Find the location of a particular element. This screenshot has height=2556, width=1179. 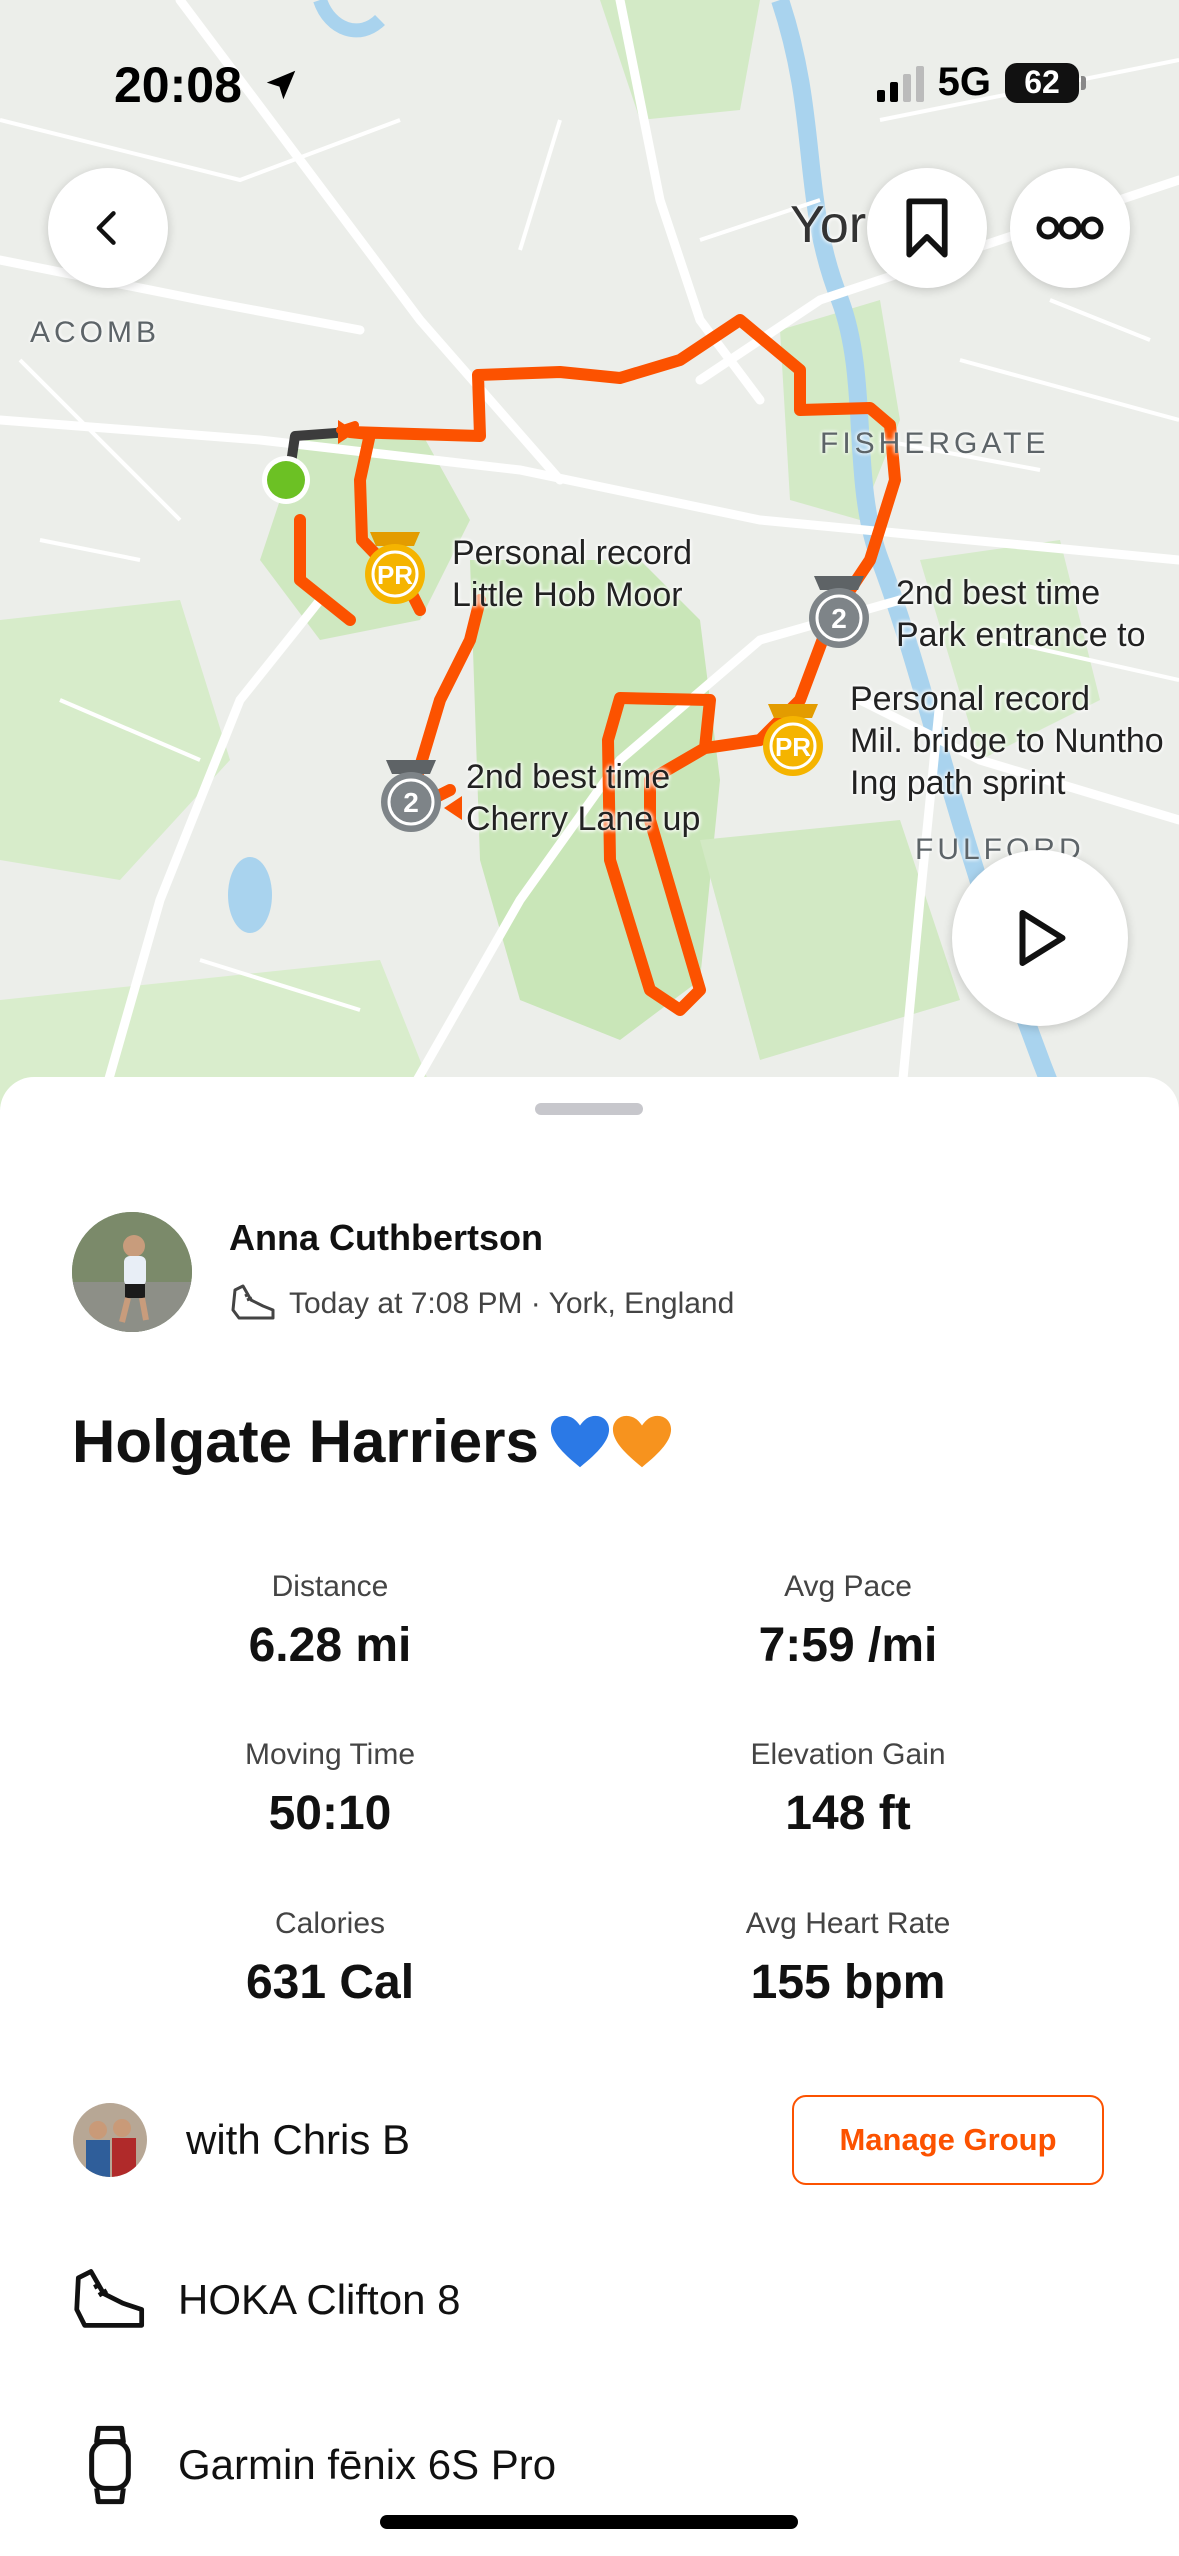

segment-label: Personal record Little Hob Moor is located at coordinates (572, 574).